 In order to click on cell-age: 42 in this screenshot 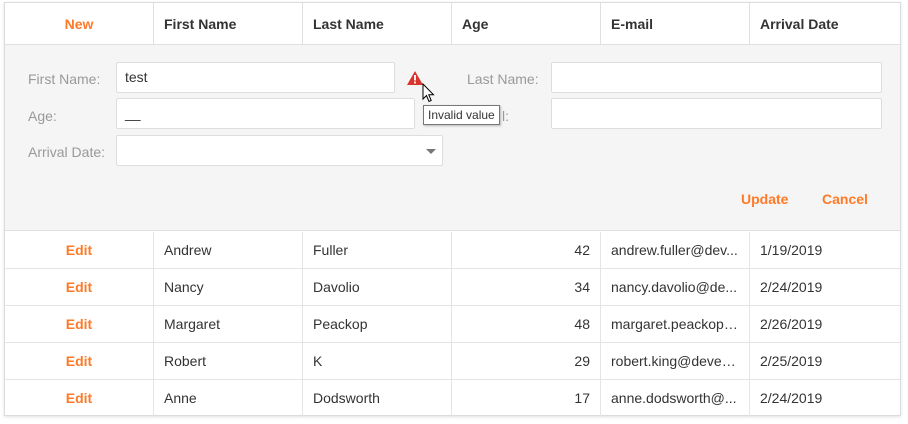, I will do `click(526, 250)`.